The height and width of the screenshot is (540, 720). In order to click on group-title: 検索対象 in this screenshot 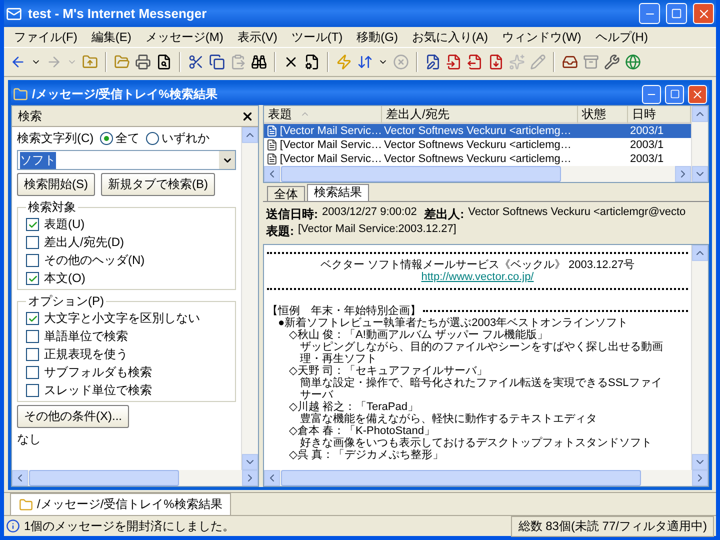, I will do `click(52, 207)`.